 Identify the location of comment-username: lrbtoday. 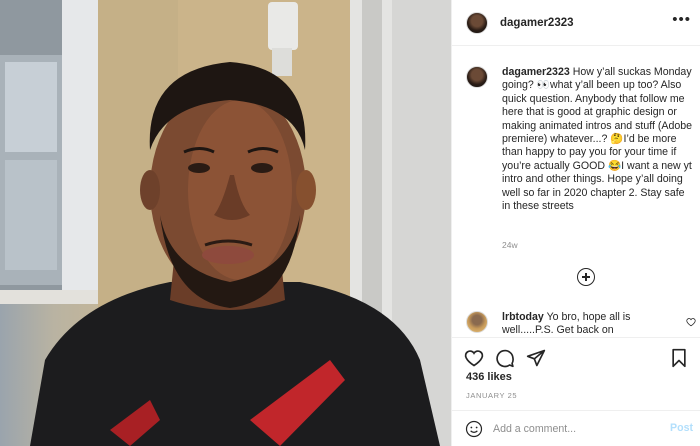
(523, 317).